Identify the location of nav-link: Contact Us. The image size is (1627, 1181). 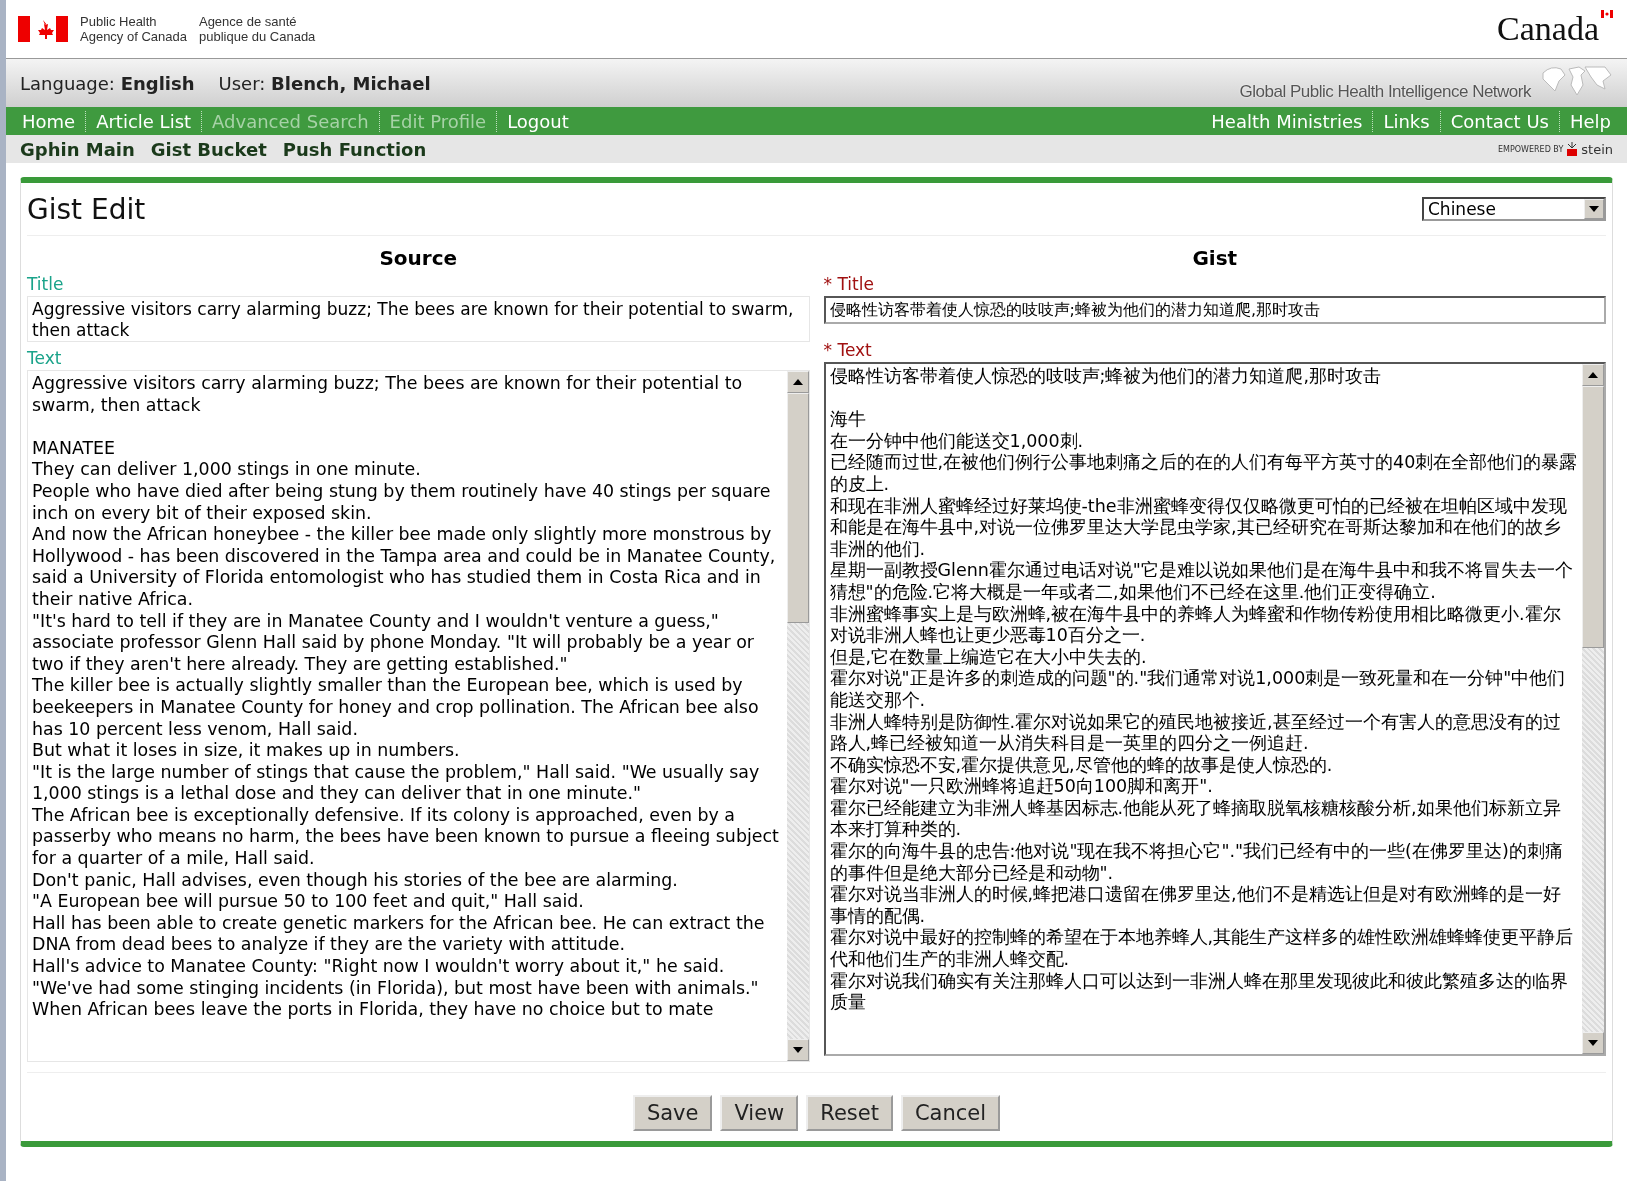
(1499, 121).